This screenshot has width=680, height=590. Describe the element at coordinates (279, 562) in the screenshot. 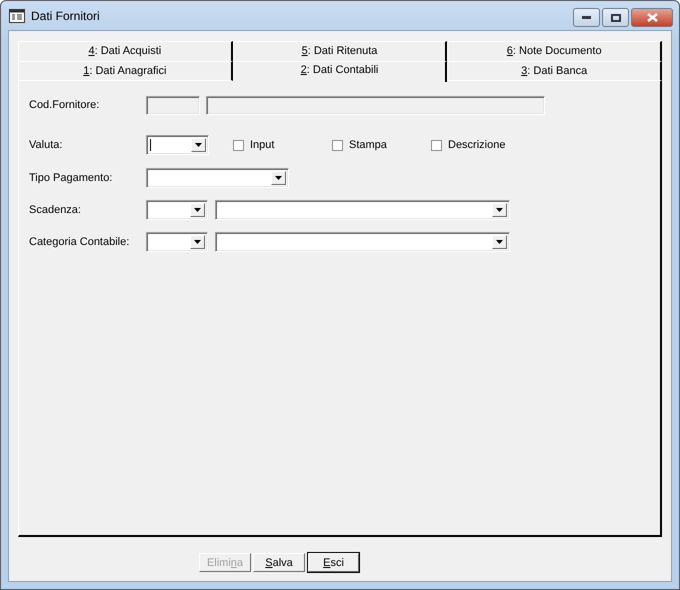

I see `push-button: Salva` at that location.